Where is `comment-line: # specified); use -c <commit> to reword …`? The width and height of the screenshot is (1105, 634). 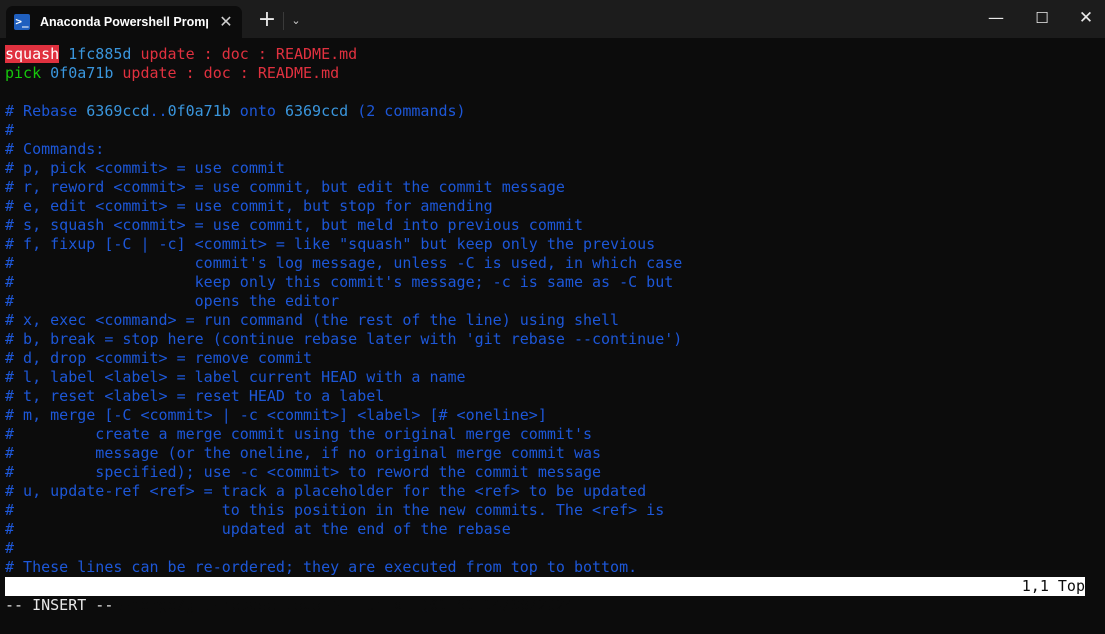 comment-line: # specified); use -c <commit> to reword … is located at coordinates (303, 472).